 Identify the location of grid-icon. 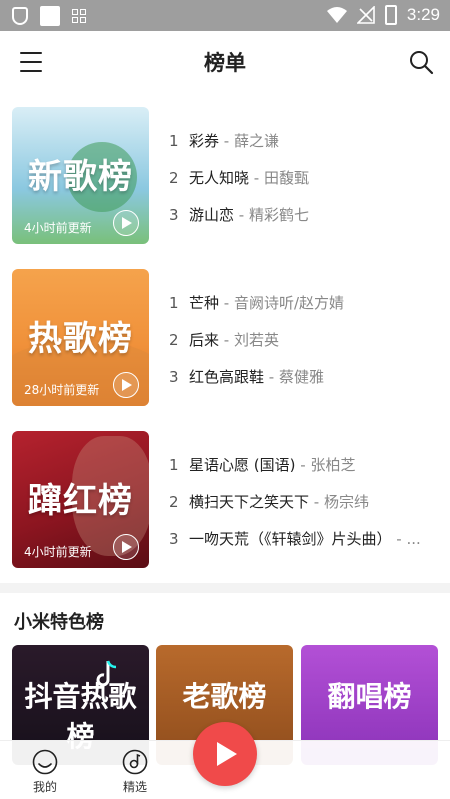
(79, 16).